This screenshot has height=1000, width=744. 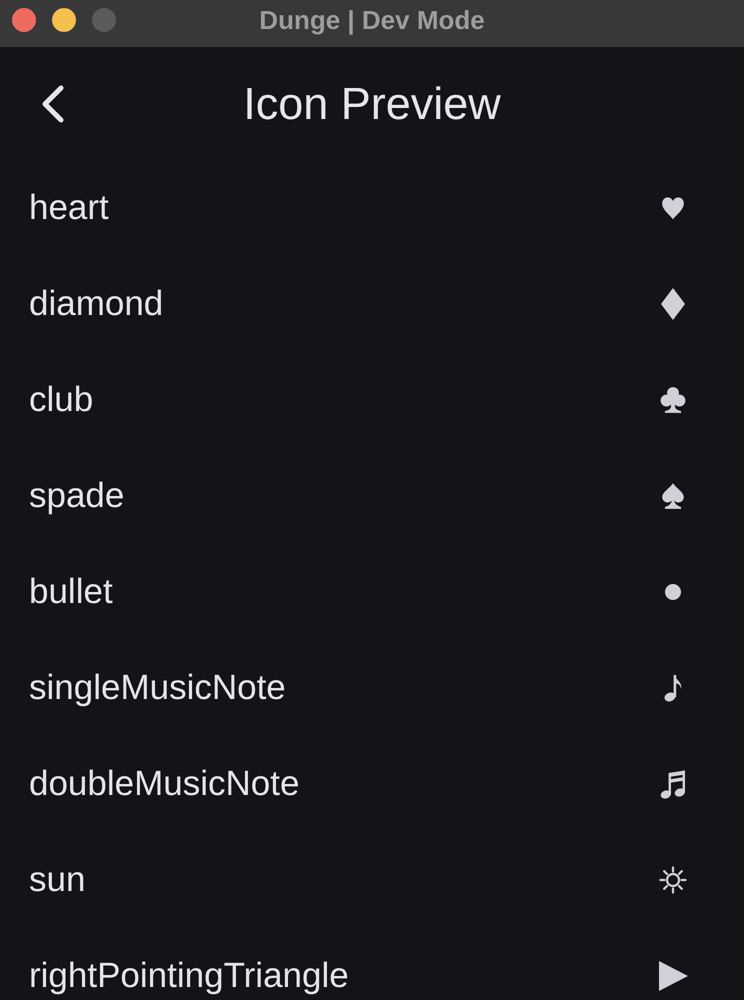 I want to click on spade-icon, so click(x=673, y=496).